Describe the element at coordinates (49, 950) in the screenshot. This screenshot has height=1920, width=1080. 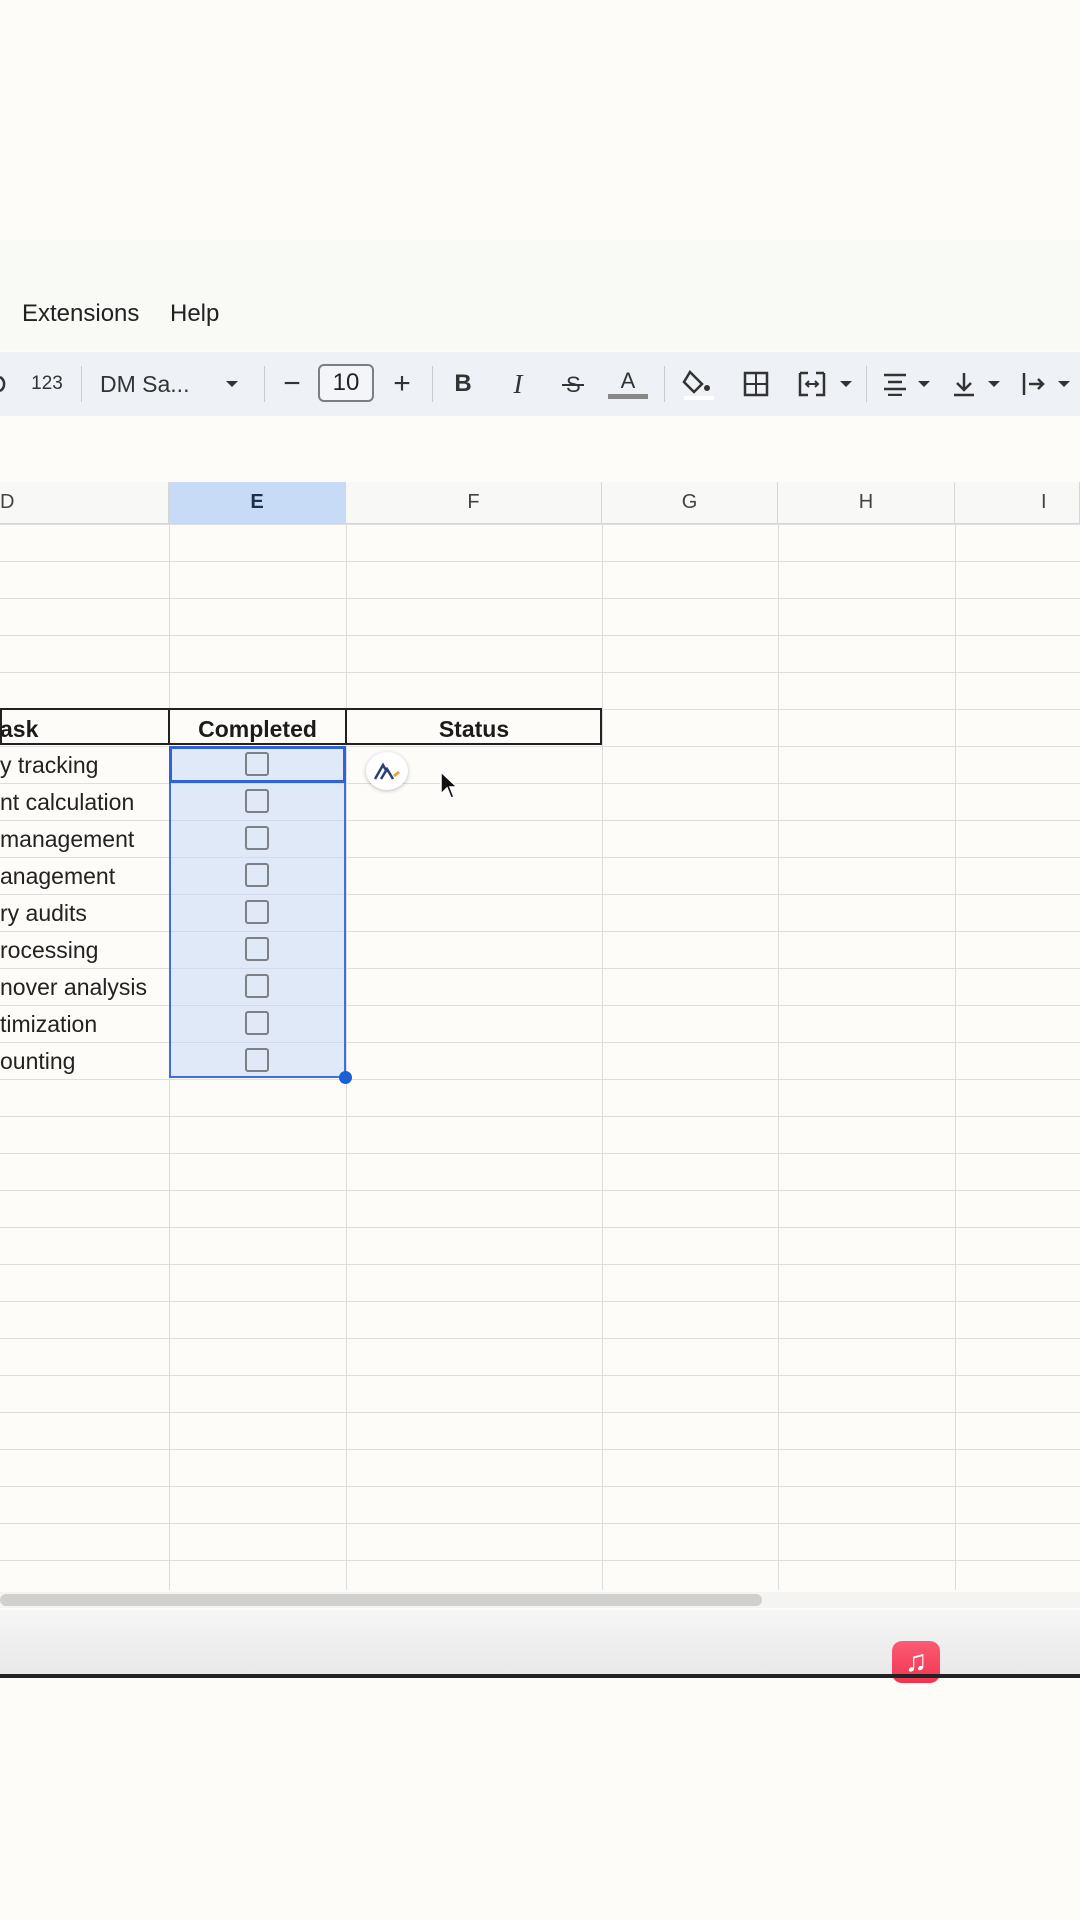
I see `task-cell: rocessing` at that location.